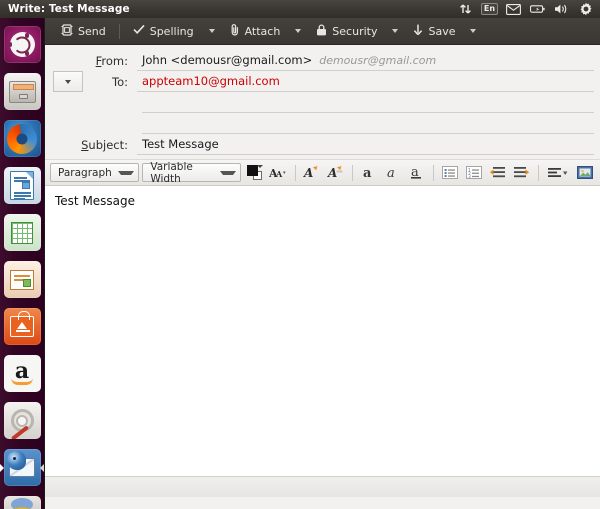 Image resolution: width=600 pixels, height=509 pixels. Describe the element at coordinates (365, 144) in the screenshot. I see `subject-field: Test Message` at that location.